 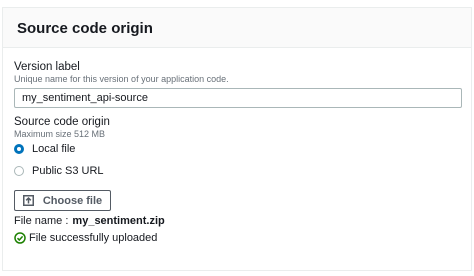 I want to click on choose-file-button: Choose file, so click(x=62, y=200).